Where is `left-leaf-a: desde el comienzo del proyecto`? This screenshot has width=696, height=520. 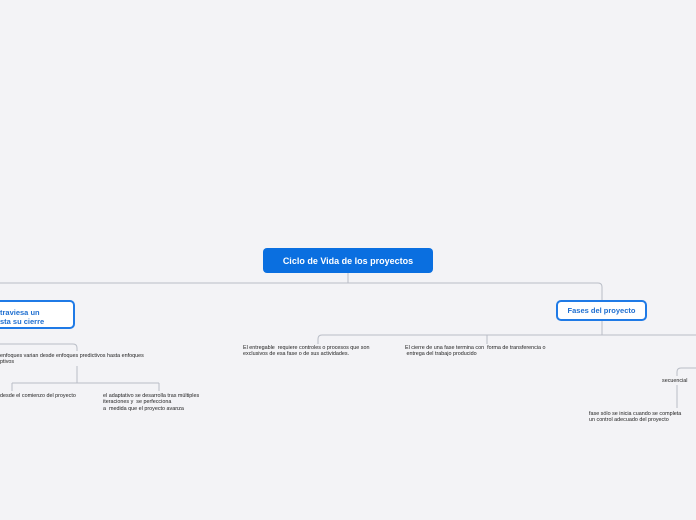
left-leaf-a: desde el comienzo del proyecto is located at coordinates (38, 396).